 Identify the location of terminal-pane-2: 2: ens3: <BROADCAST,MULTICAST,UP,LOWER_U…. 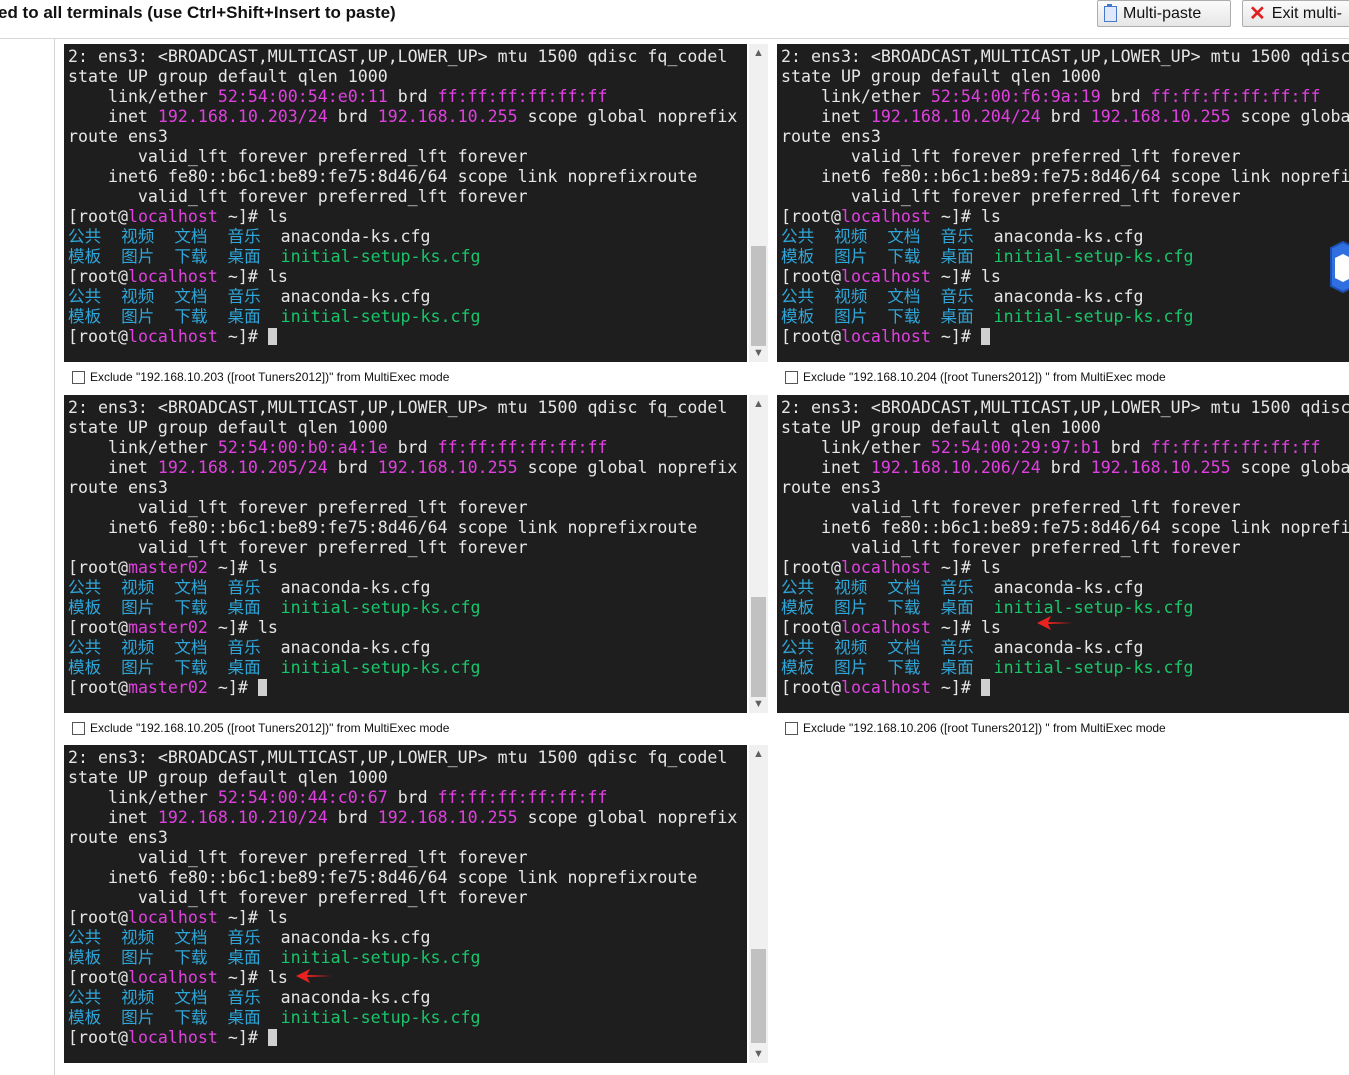
(1063, 203).